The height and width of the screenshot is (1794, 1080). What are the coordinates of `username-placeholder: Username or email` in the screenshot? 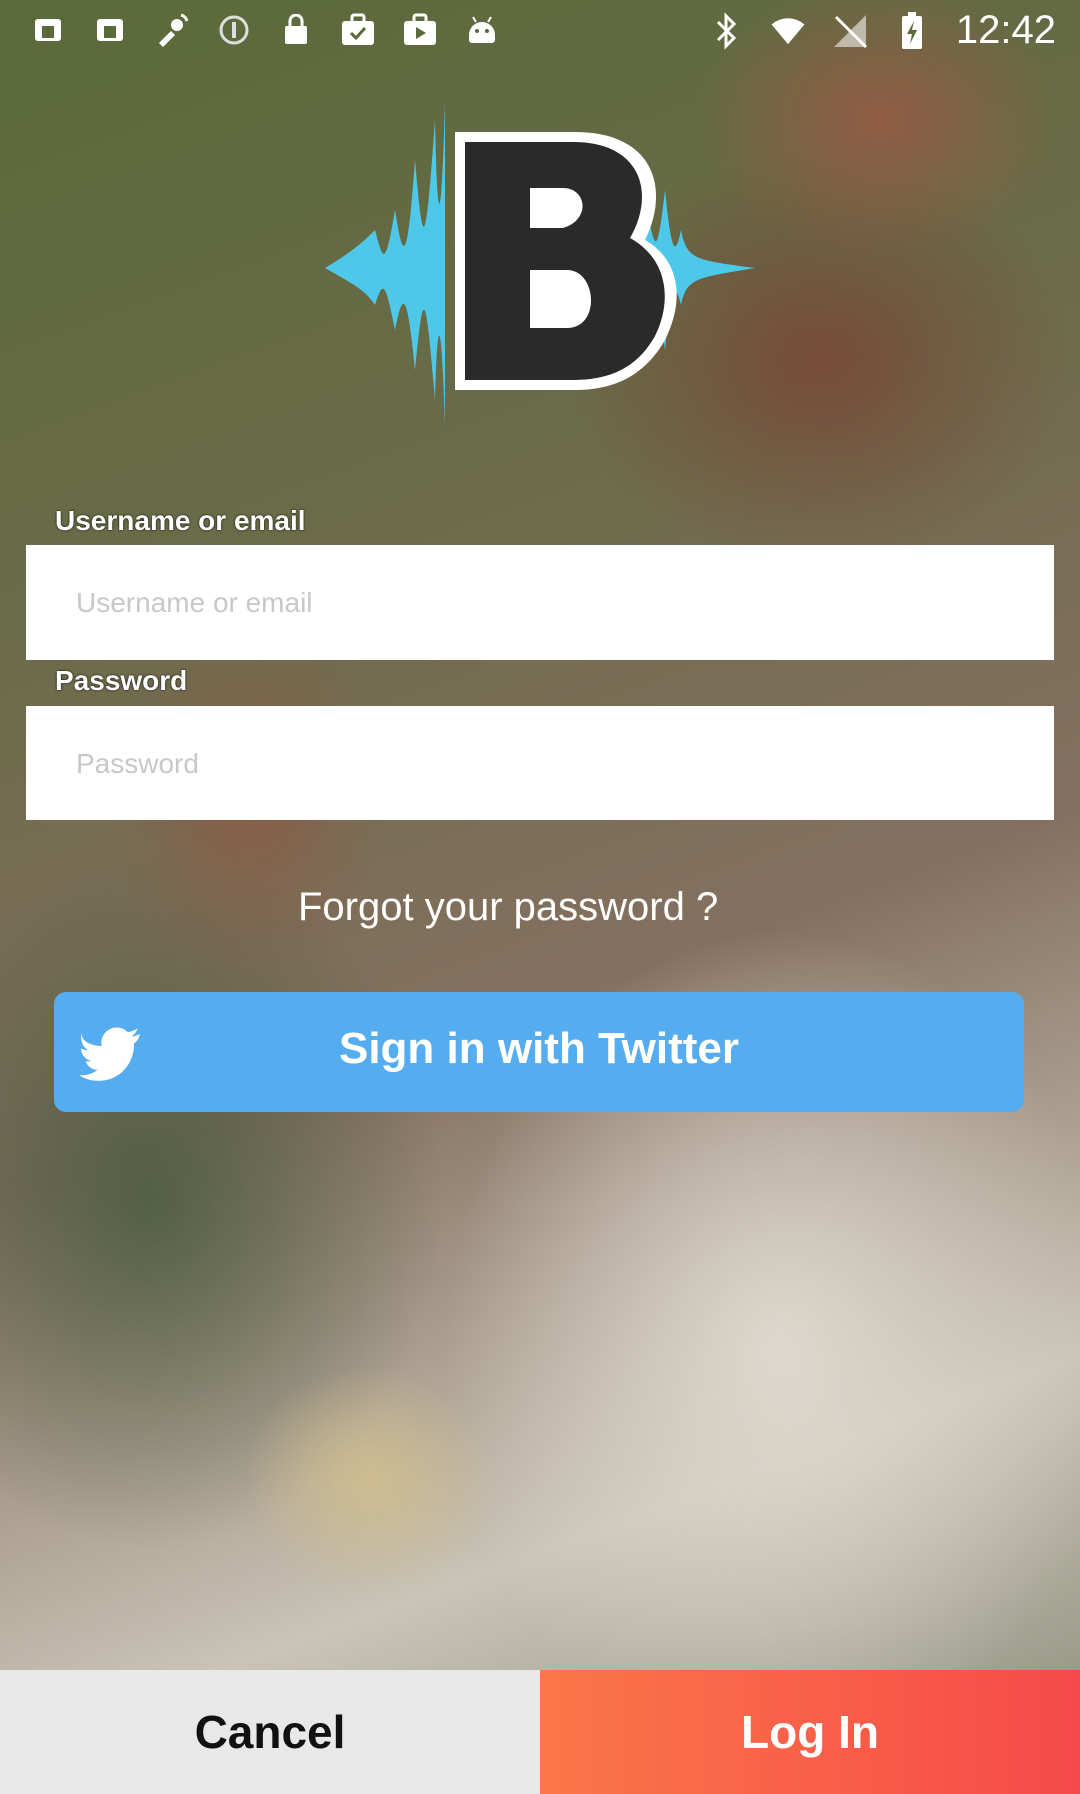 It's located at (194, 602).